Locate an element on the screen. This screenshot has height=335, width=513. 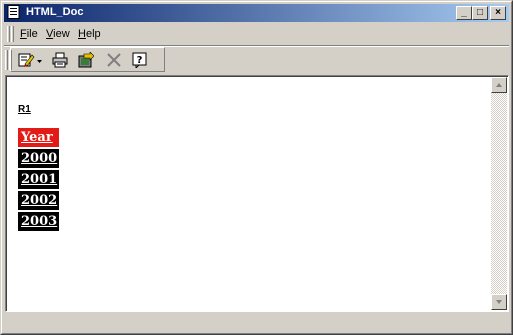
menubar-grip is located at coordinates (8, 34).